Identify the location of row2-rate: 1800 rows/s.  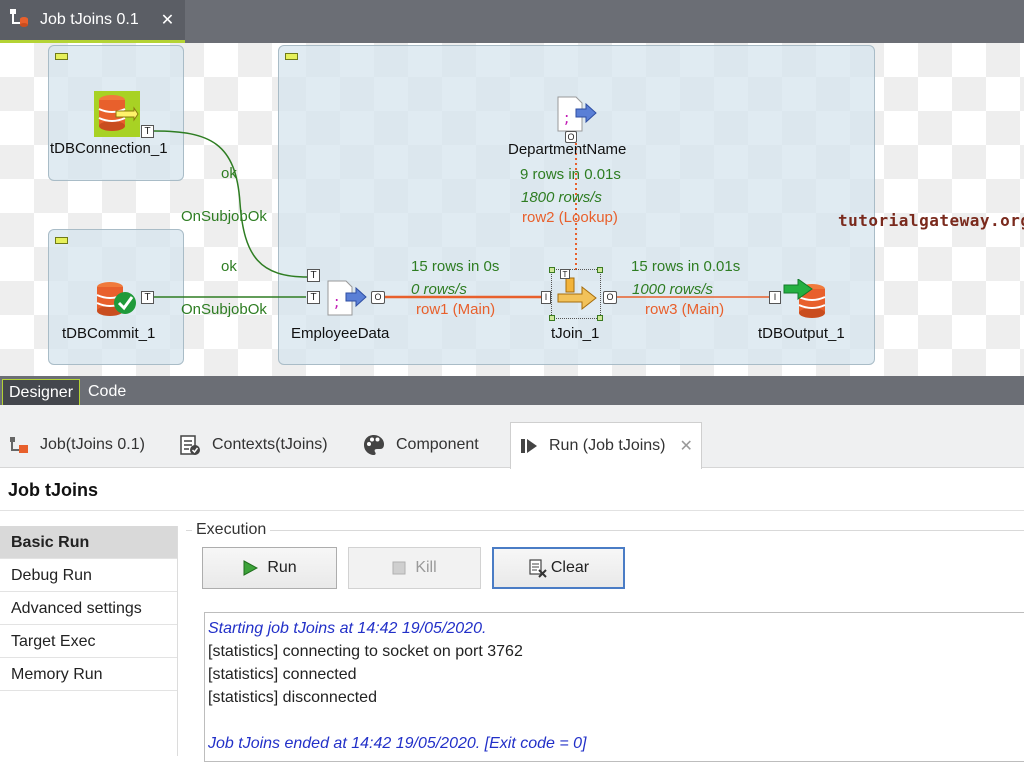
(561, 197).